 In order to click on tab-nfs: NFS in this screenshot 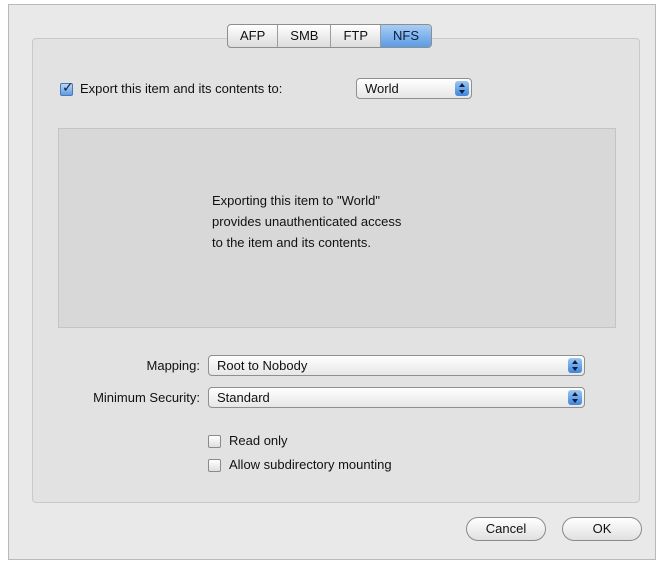, I will do `click(406, 36)`.